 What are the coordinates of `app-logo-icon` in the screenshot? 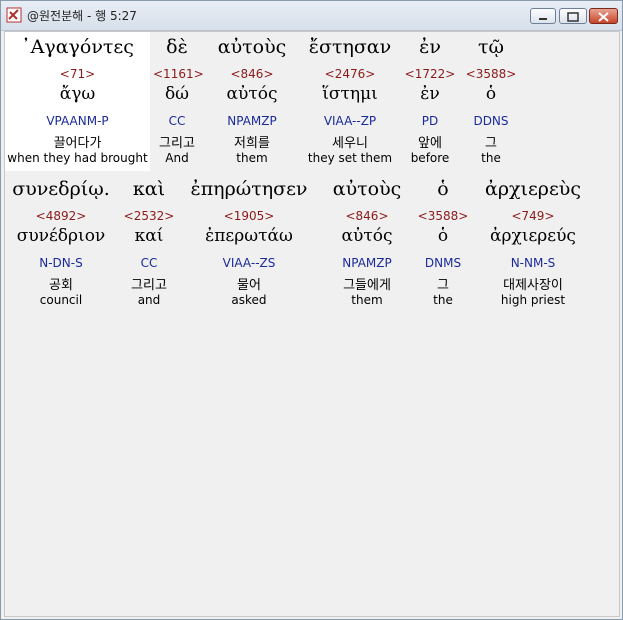 It's located at (14, 15).